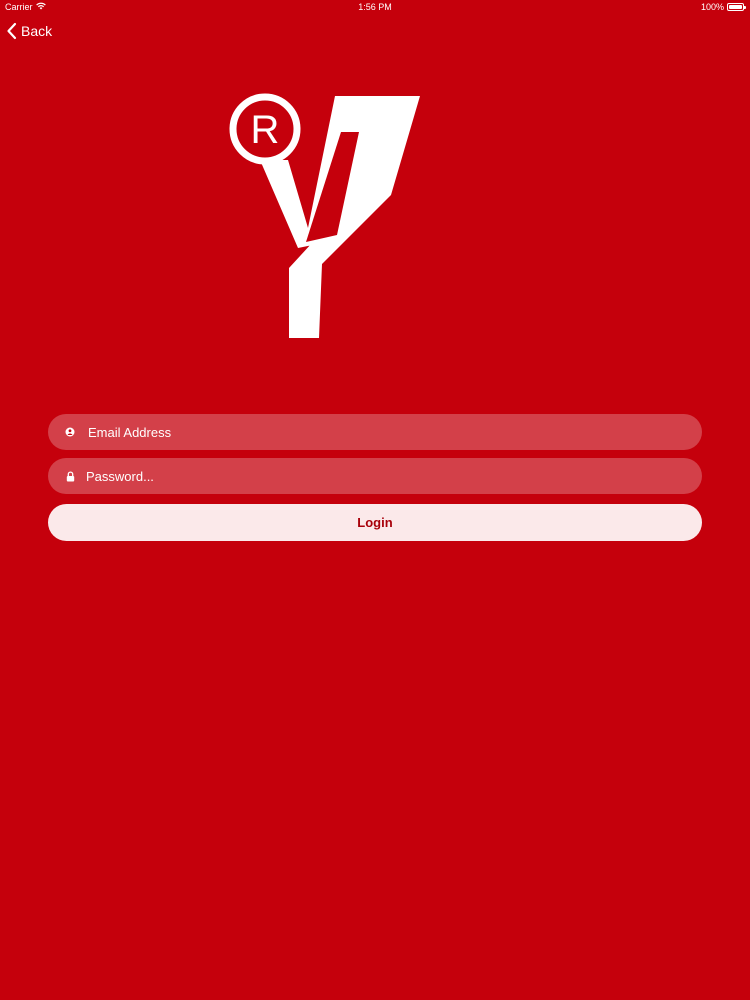 The height and width of the screenshot is (1000, 750). What do you see at coordinates (389, 432) in the screenshot?
I see `email-input` at bounding box center [389, 432].